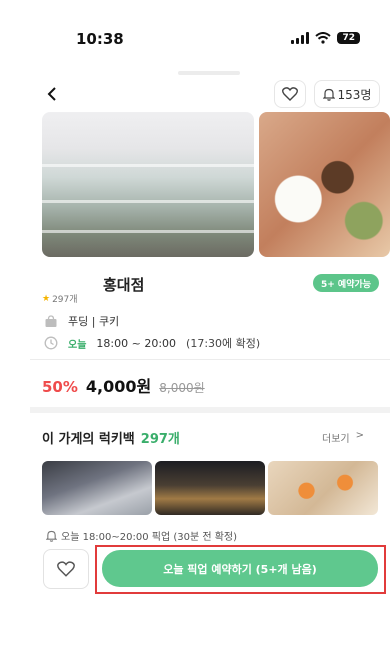  I want to click on wifi-icon, so click(323, 38).